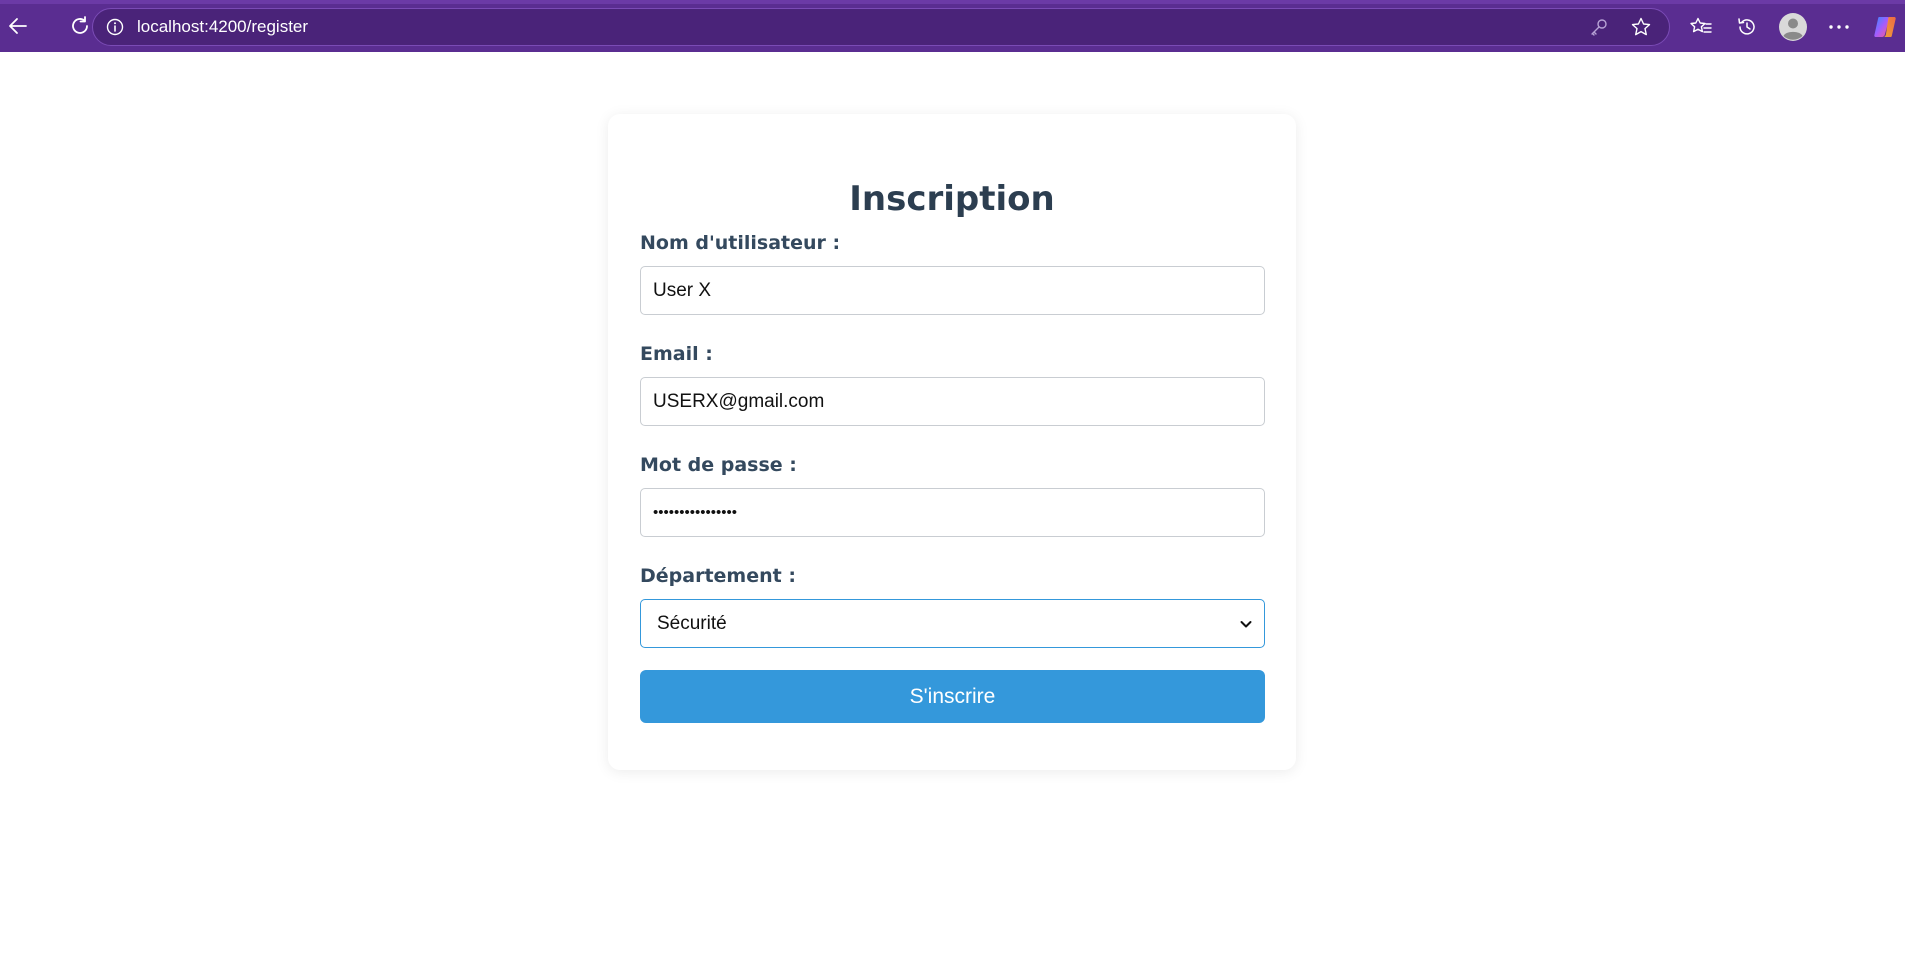 This screenshot has width=1905, height=974. Describe the element at coordinates (676, 354) in the screenshot. I see `email-label: Email :` at that location.